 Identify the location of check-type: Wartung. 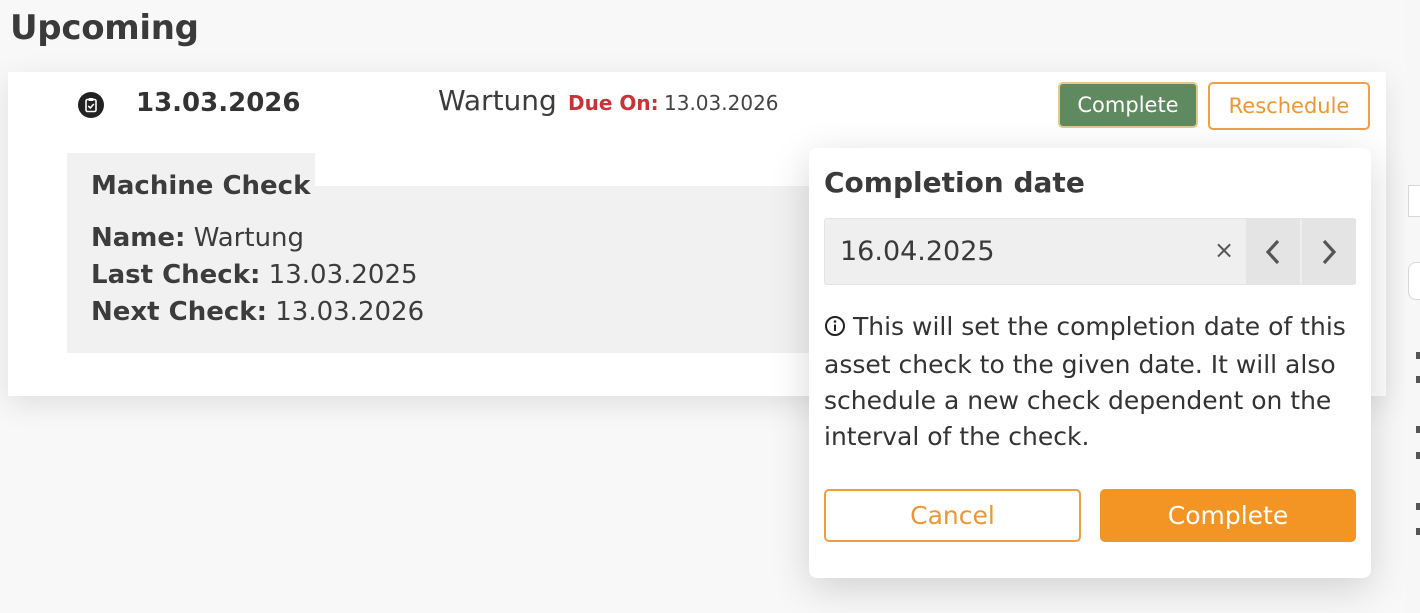
(497, 100).